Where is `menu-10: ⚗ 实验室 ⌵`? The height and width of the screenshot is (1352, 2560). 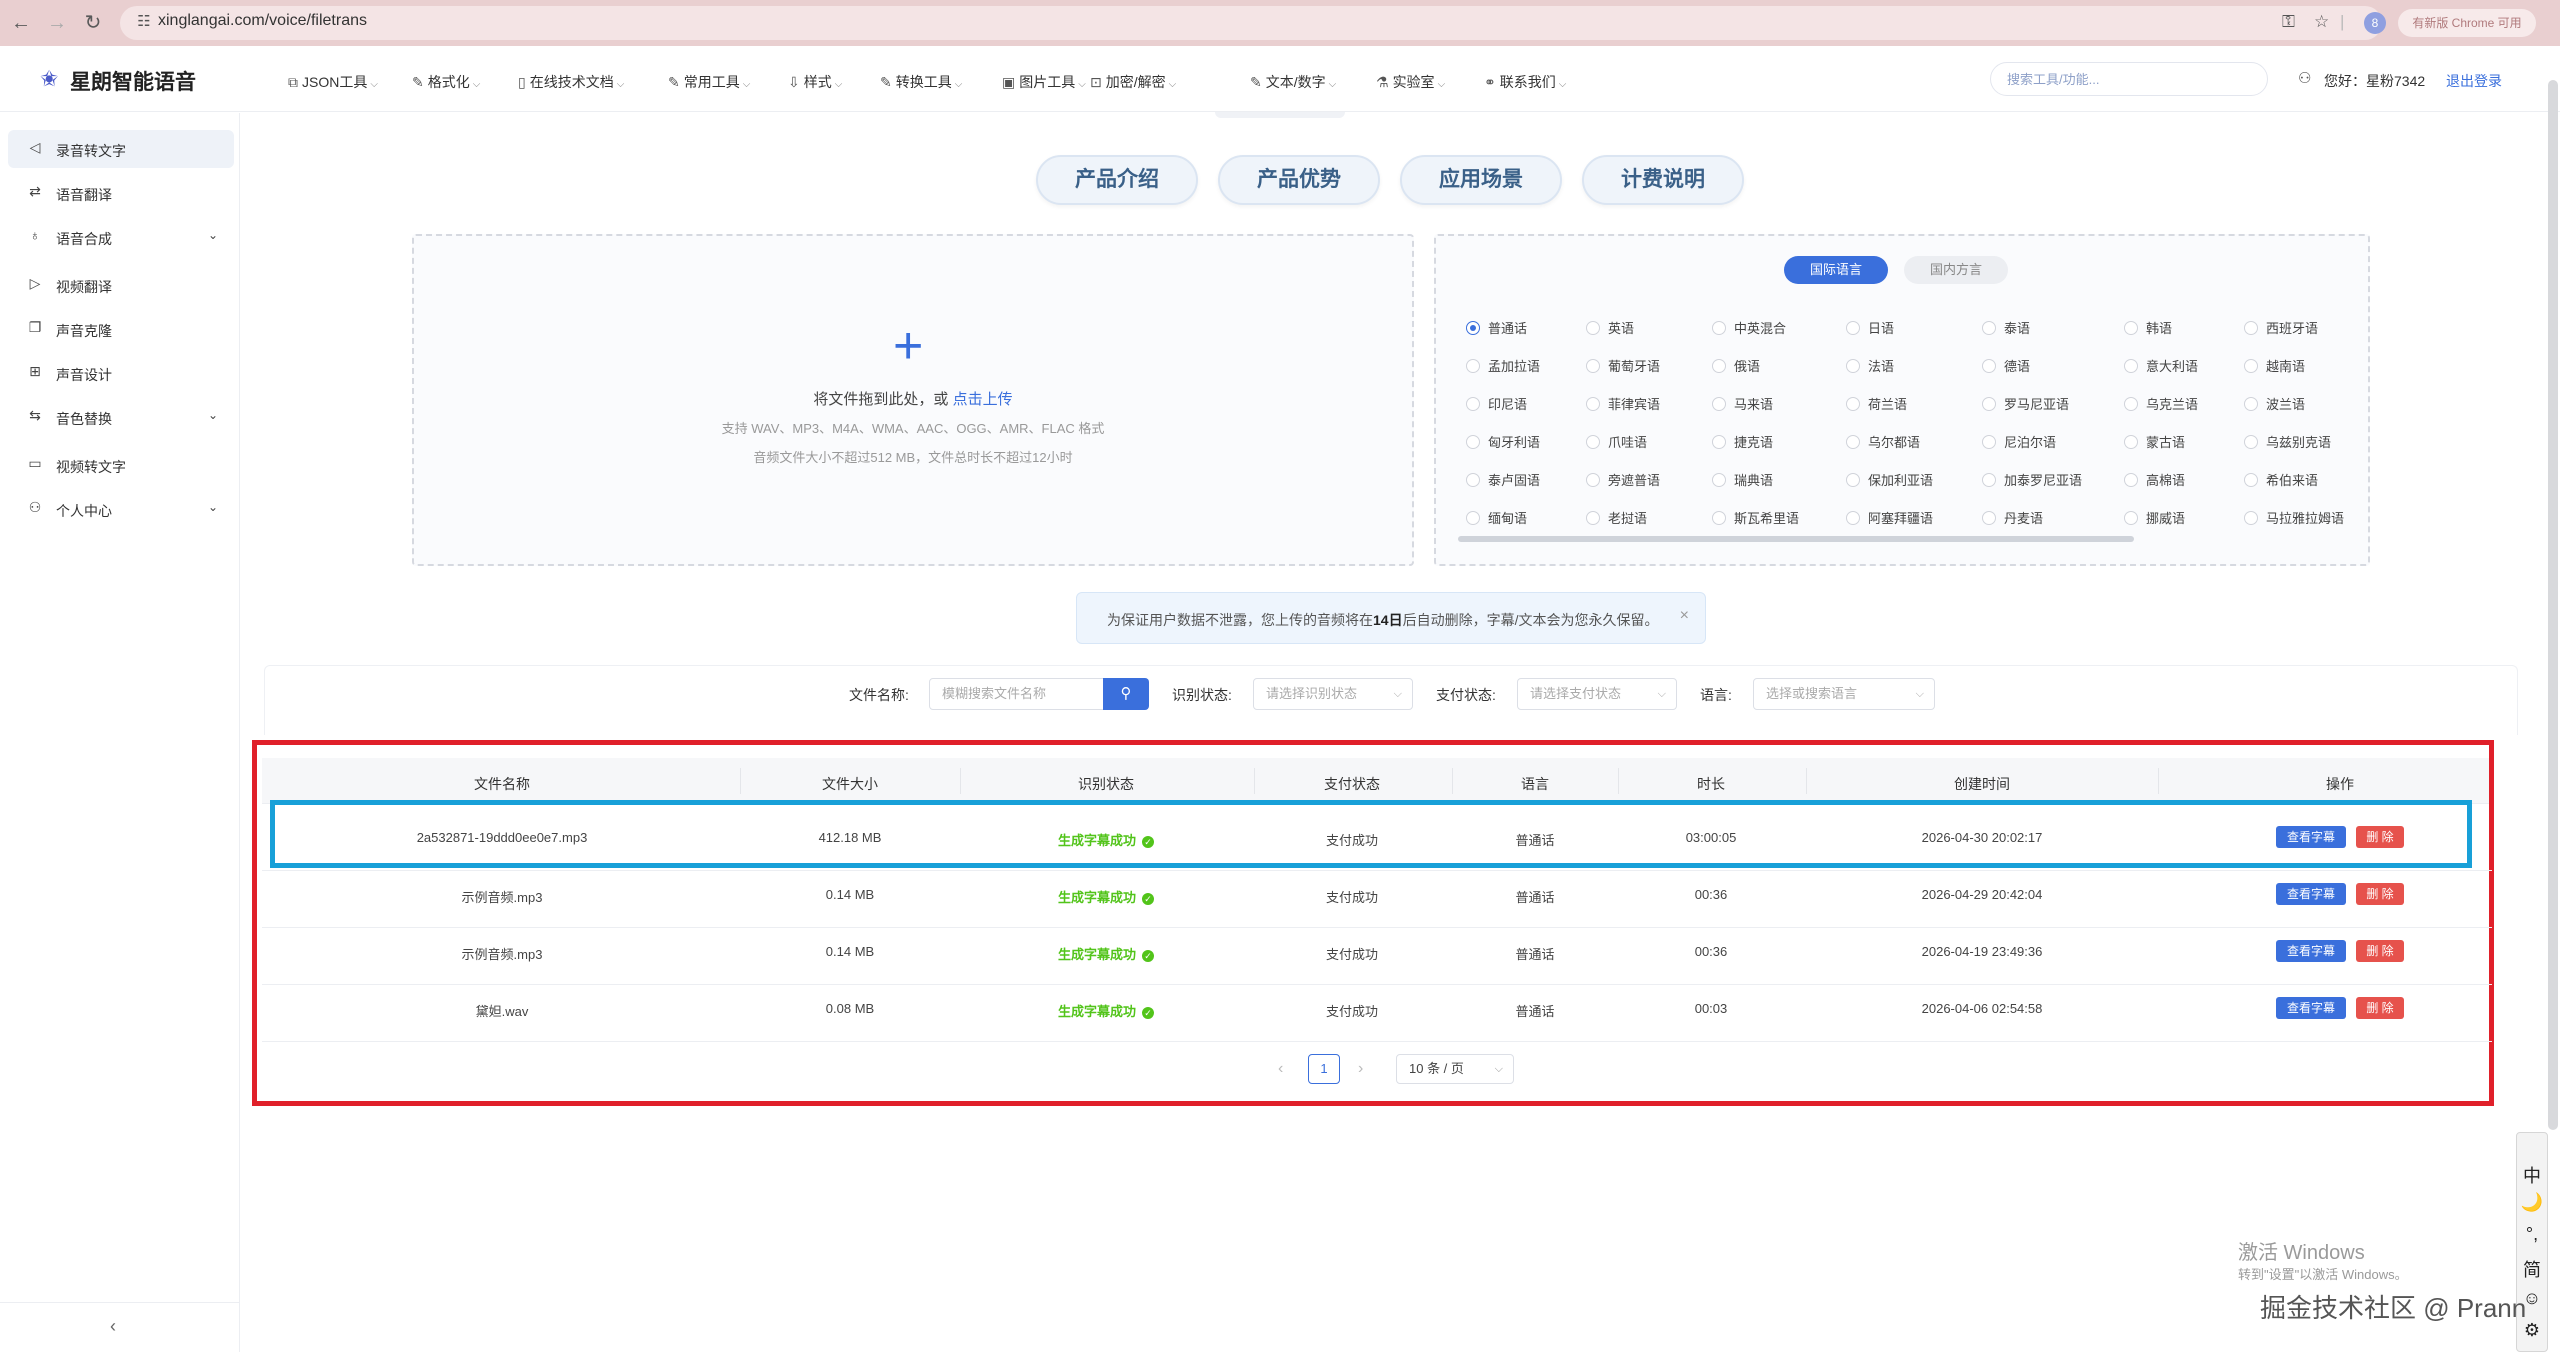 menu-10: ⚗ 实验室 ⌵ is located at coordinates (1410, 82).